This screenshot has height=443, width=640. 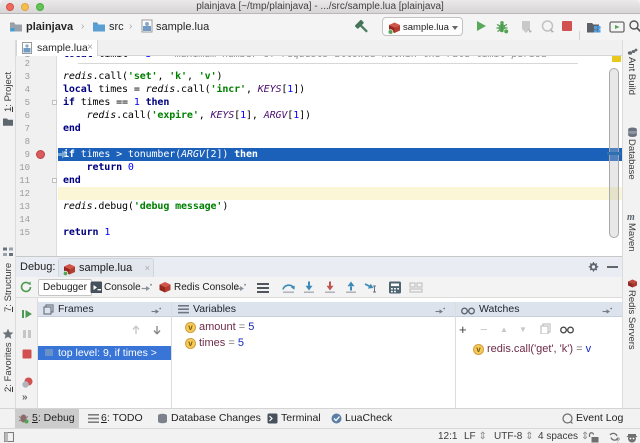 I want to click on tab-redis-console: Redis Console, so click(x=206, y=290).